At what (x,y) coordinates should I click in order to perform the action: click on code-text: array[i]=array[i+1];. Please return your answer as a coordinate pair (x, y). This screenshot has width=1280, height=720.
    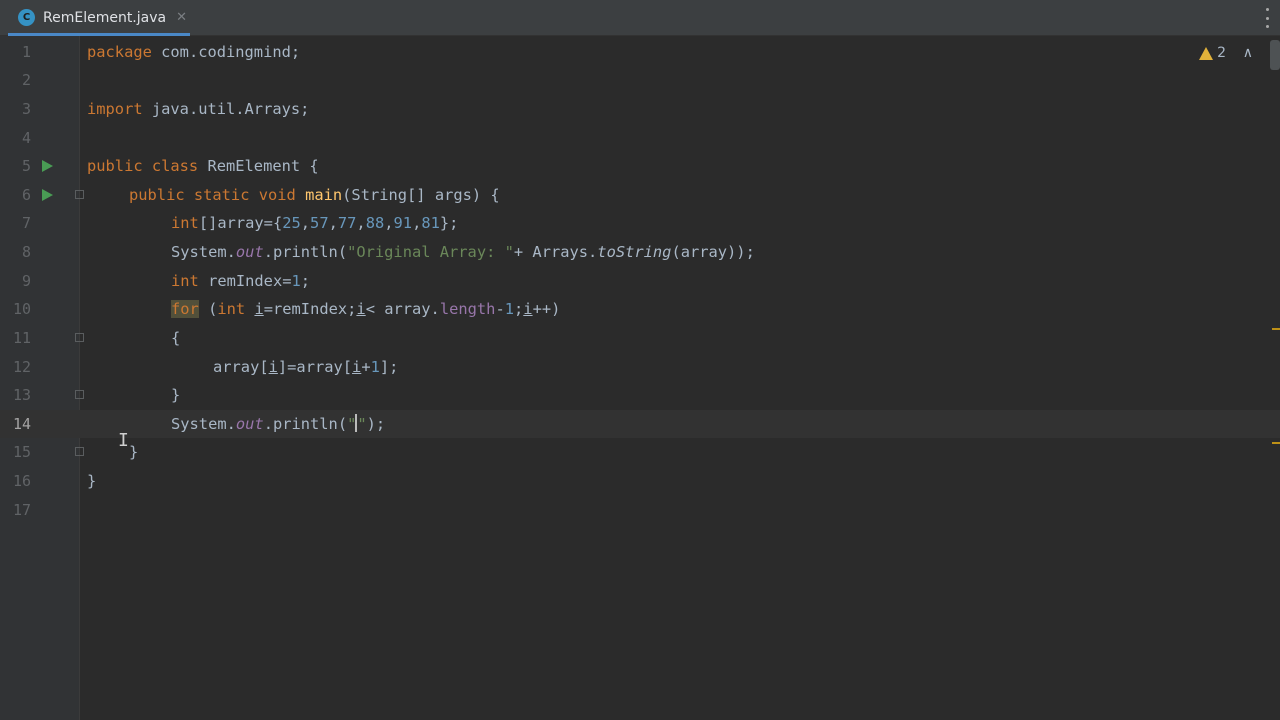
    Looking at the image, I should click on (305, 367).